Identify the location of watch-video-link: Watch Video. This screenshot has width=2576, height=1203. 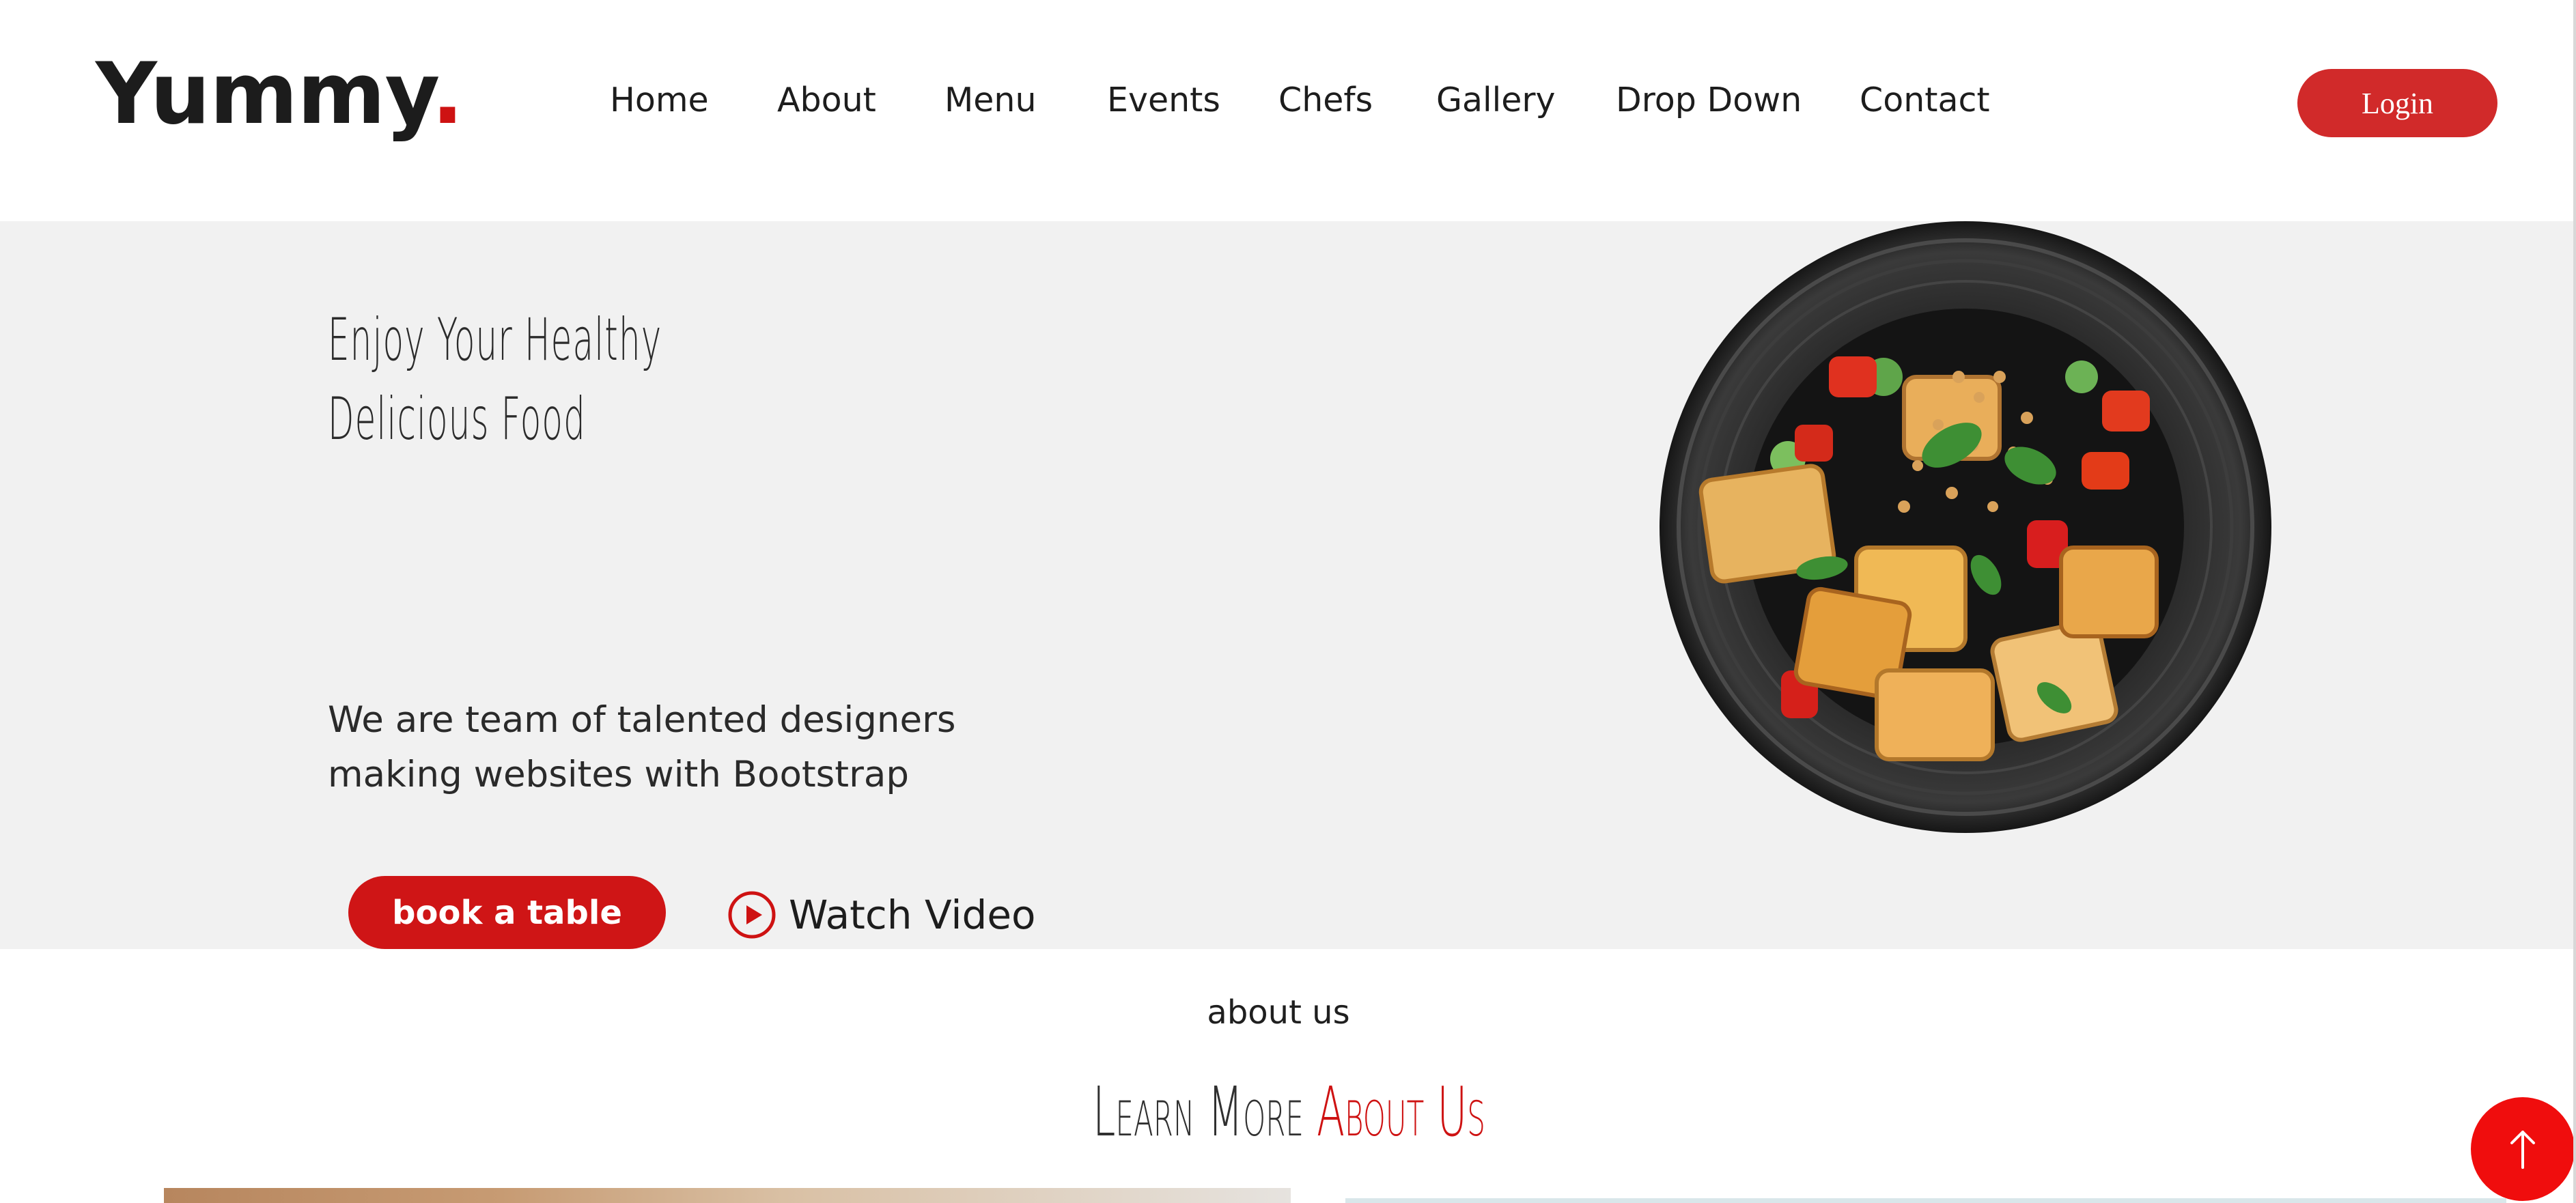
(881, 915).